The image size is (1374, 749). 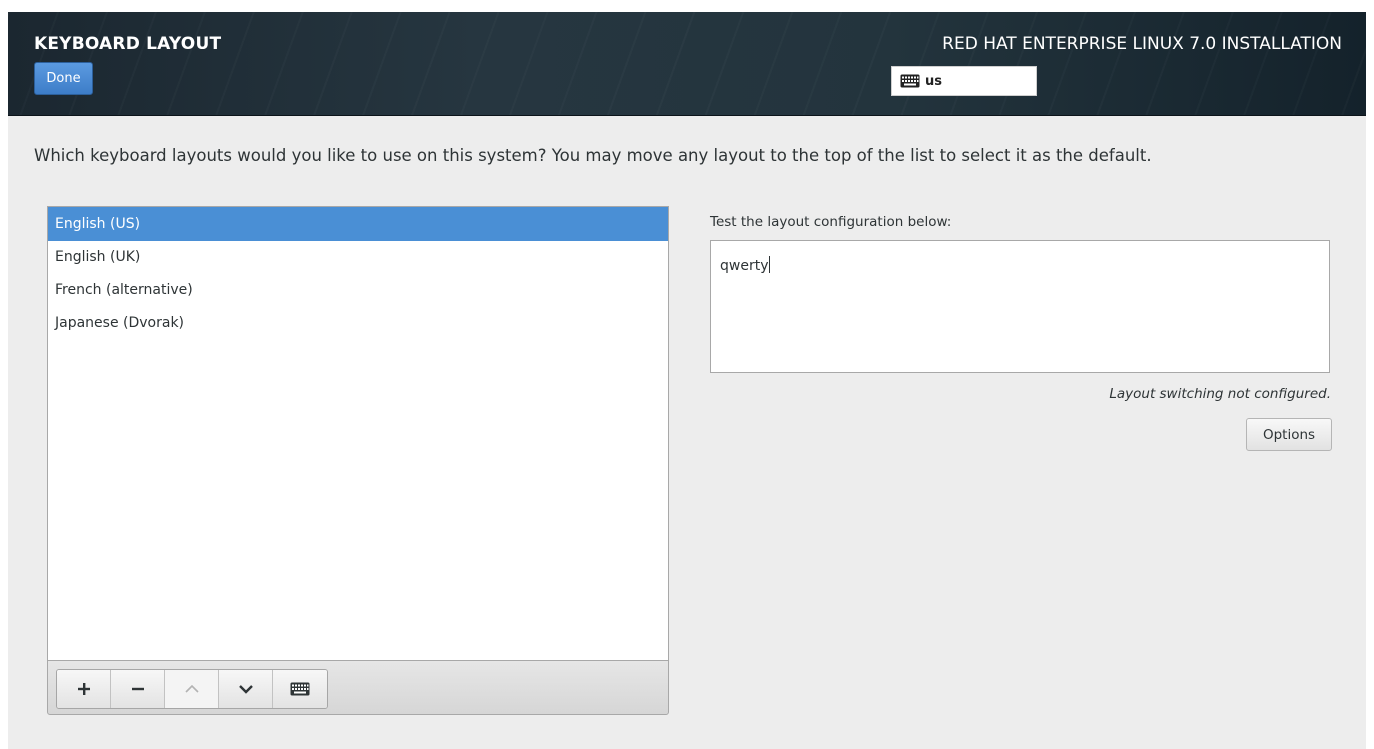 I want to click on layout-list-item: French (alternative), so click(x=358, y=290).